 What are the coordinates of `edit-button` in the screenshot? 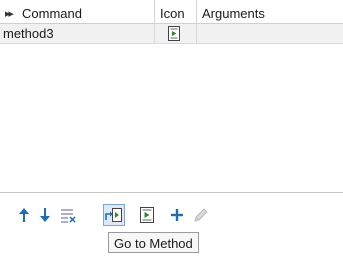 It's located at (201, 215).